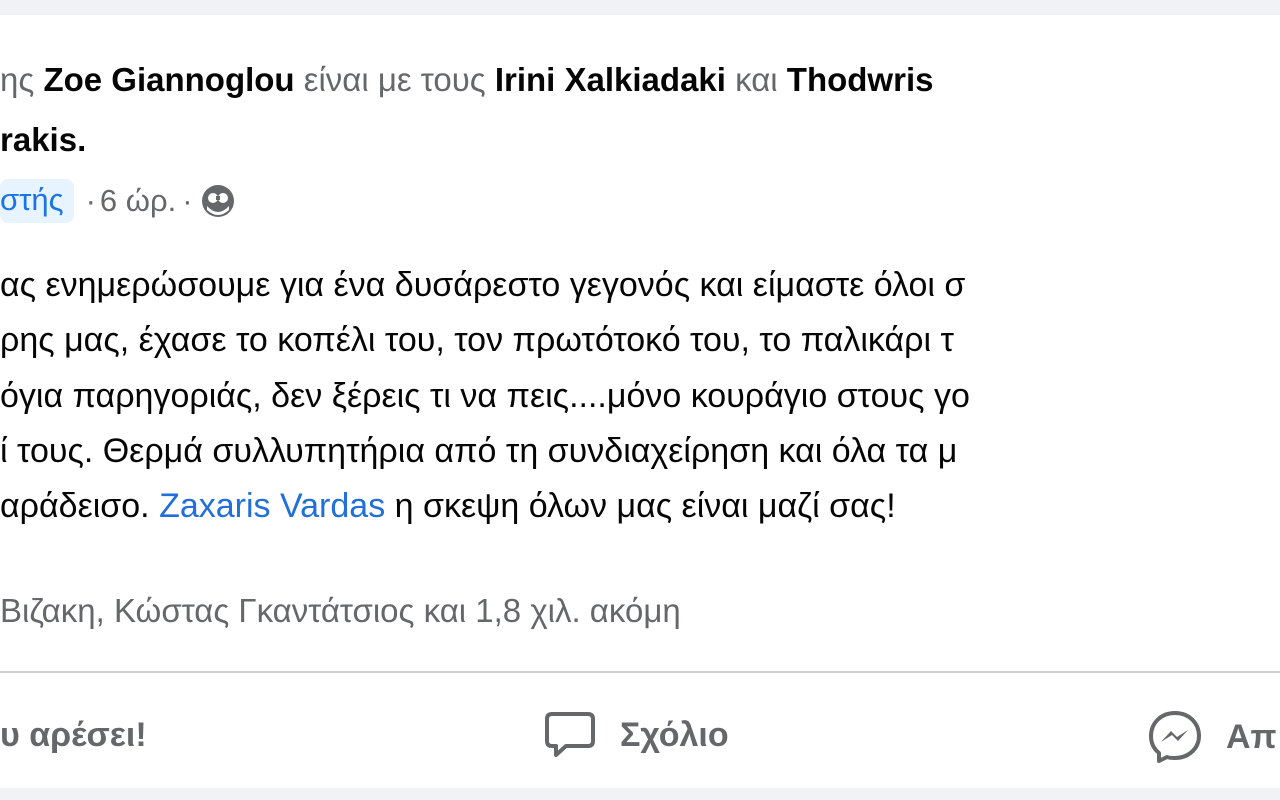  What do you see at coordinates (394, 79) in the screenshot?
I see `with-text: είναι με τους` at bounding box center [394, 79].